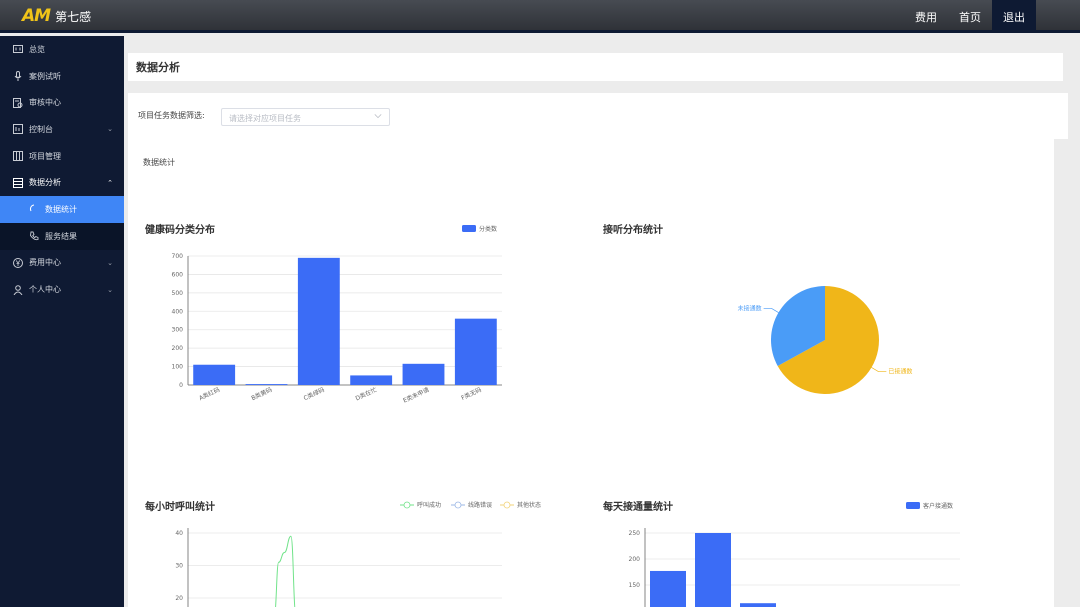 The width and height of the screenshot is (1080, 607). I want to click on legend-label: 呼叫成功, so click(429, 505).